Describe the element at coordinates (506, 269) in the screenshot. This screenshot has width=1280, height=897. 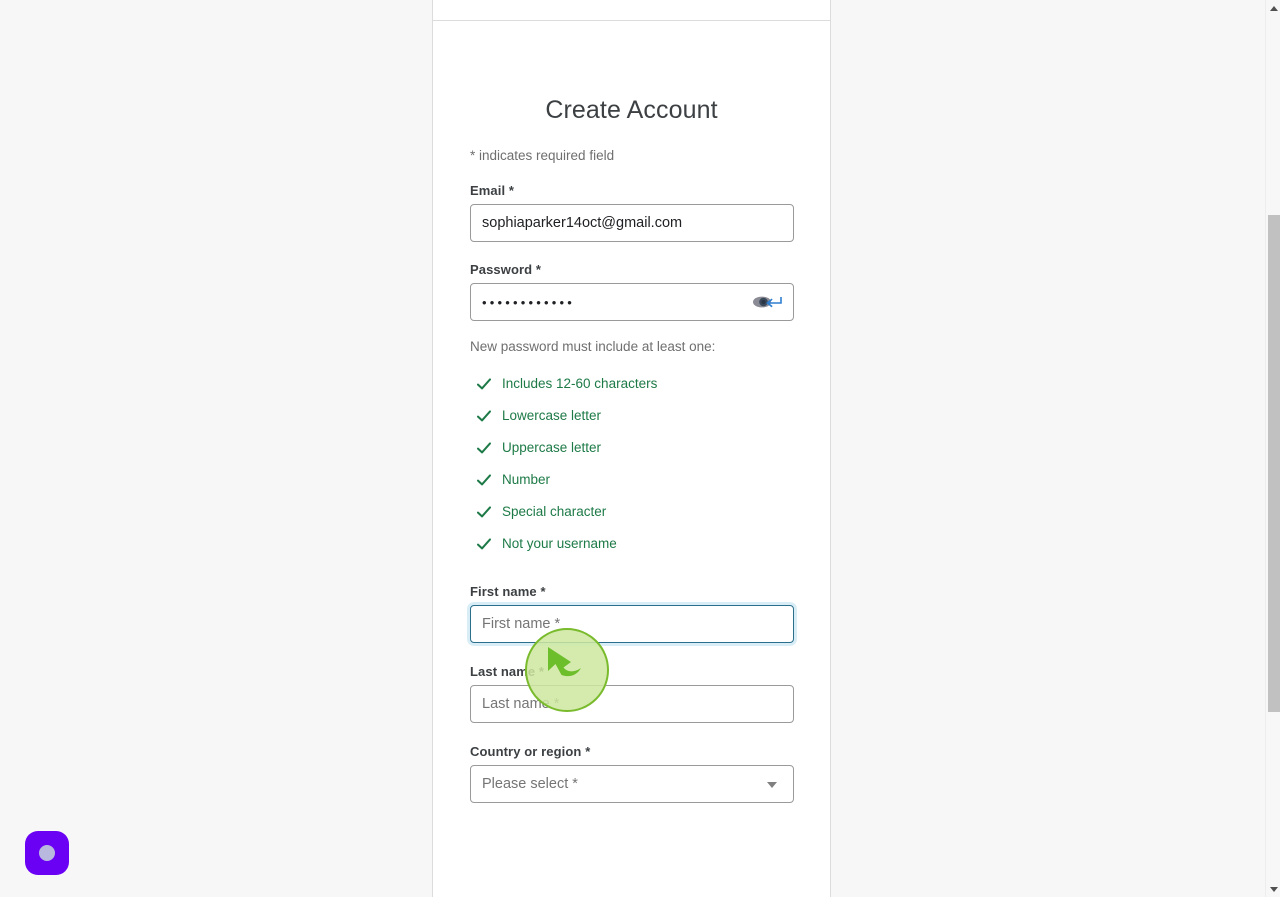
I see `password-label: Password *` at that location.